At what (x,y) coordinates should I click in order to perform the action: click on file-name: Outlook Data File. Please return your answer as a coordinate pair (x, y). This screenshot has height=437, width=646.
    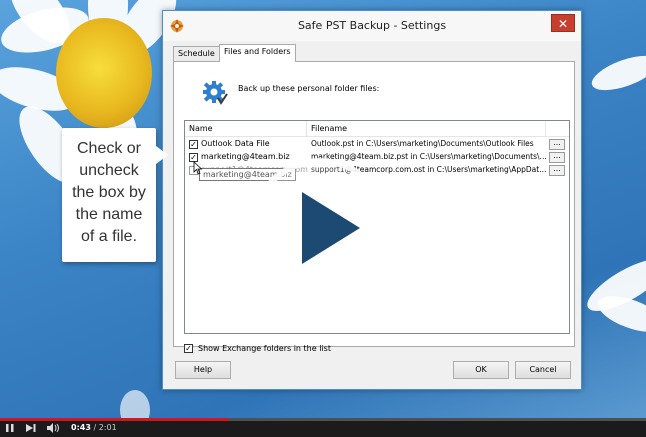
    Looking at the image, I should click on (235, 143).